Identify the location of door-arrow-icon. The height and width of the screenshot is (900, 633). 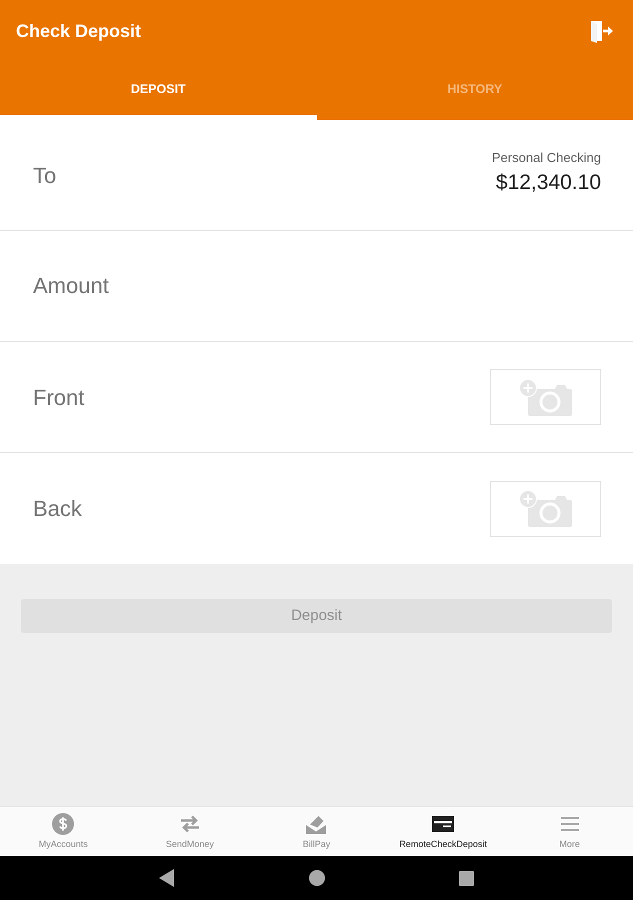
(601, 31).